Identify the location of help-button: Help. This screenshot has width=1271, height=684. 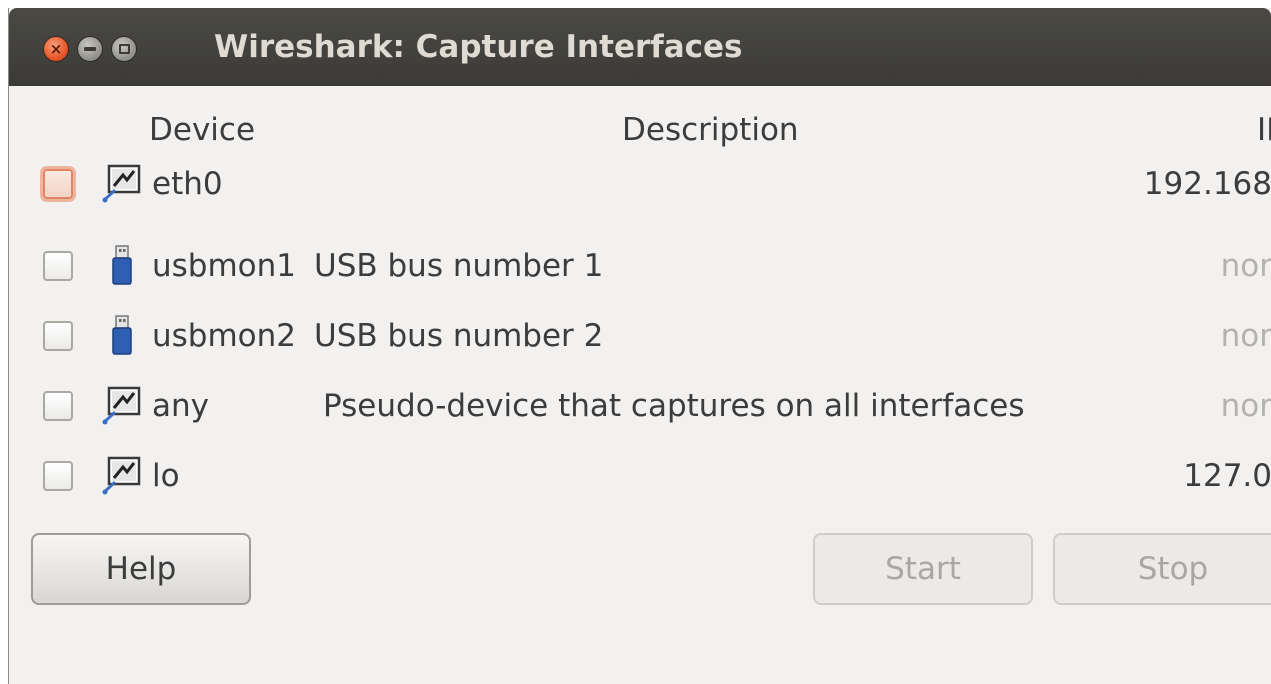
(141, 569).